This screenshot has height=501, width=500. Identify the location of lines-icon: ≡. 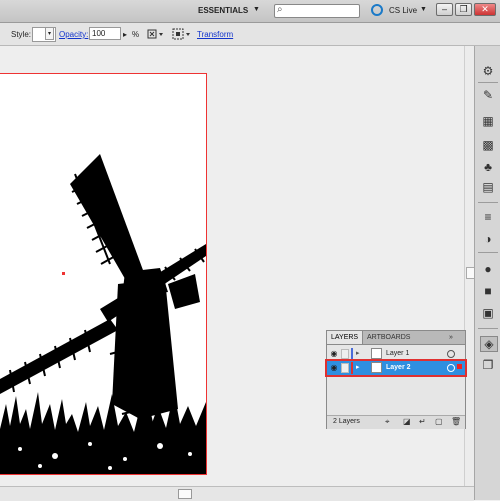
(488, 217).